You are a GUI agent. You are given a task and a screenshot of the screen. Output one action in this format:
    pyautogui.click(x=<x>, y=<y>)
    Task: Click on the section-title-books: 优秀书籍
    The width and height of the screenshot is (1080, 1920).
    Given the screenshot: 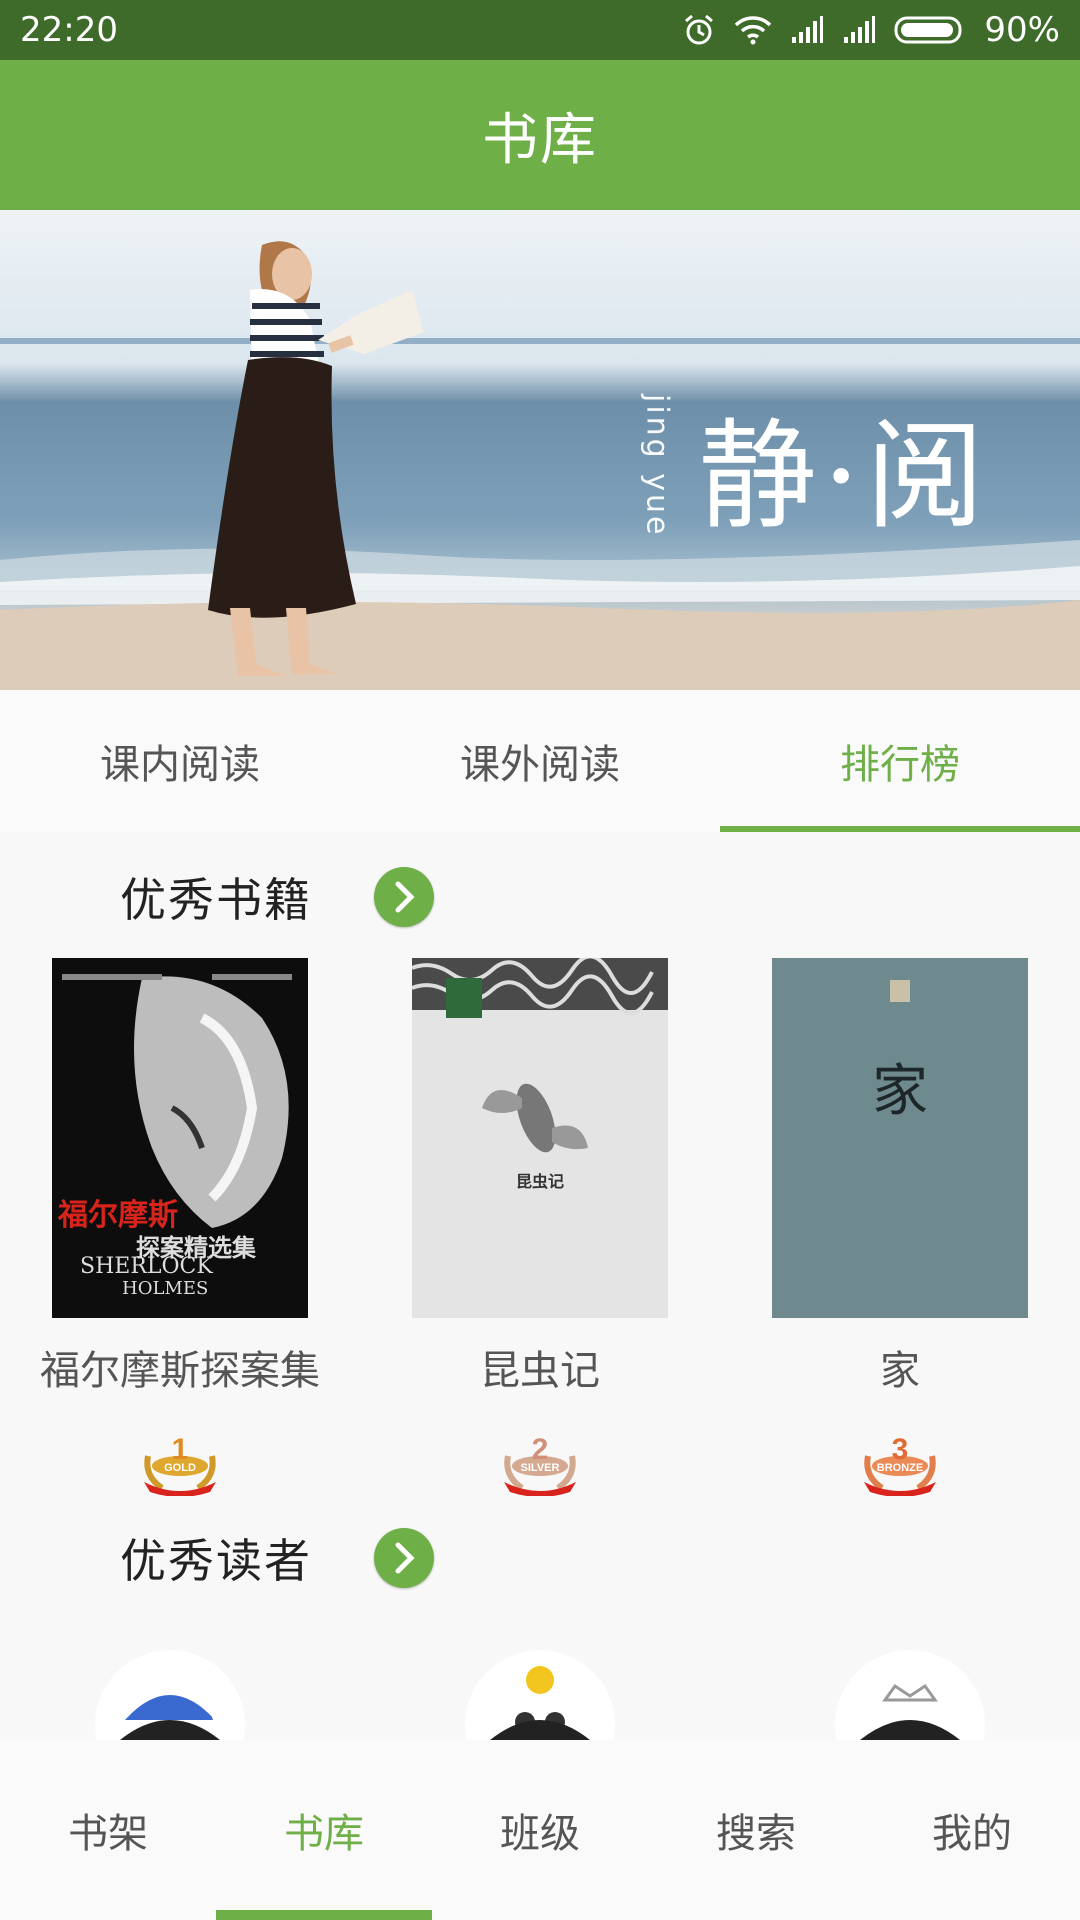 What is the action you would take?
    pyautogui.click(x=216, y=900)
    